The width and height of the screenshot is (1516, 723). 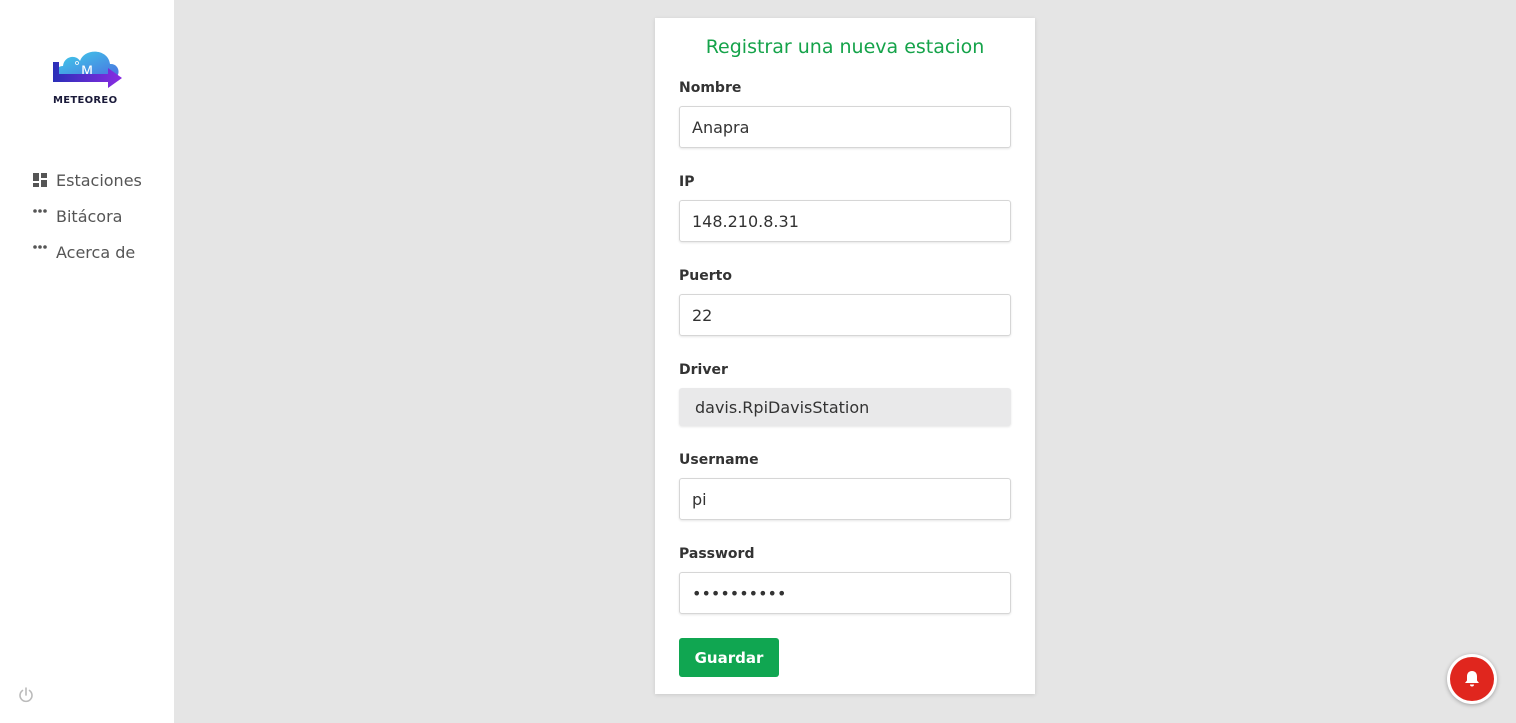 I want to click on bell-icon, so click(x=1472, y=679).